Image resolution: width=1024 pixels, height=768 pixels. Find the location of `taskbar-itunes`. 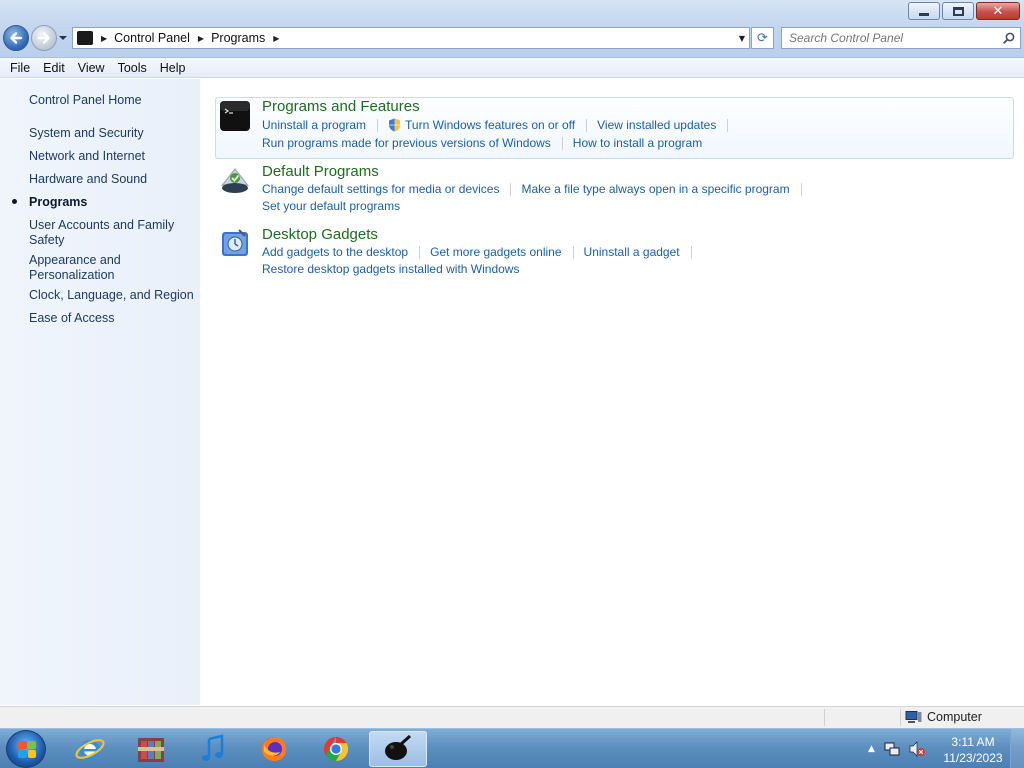

taskbar-itunes is located at coordinates (213, 749).